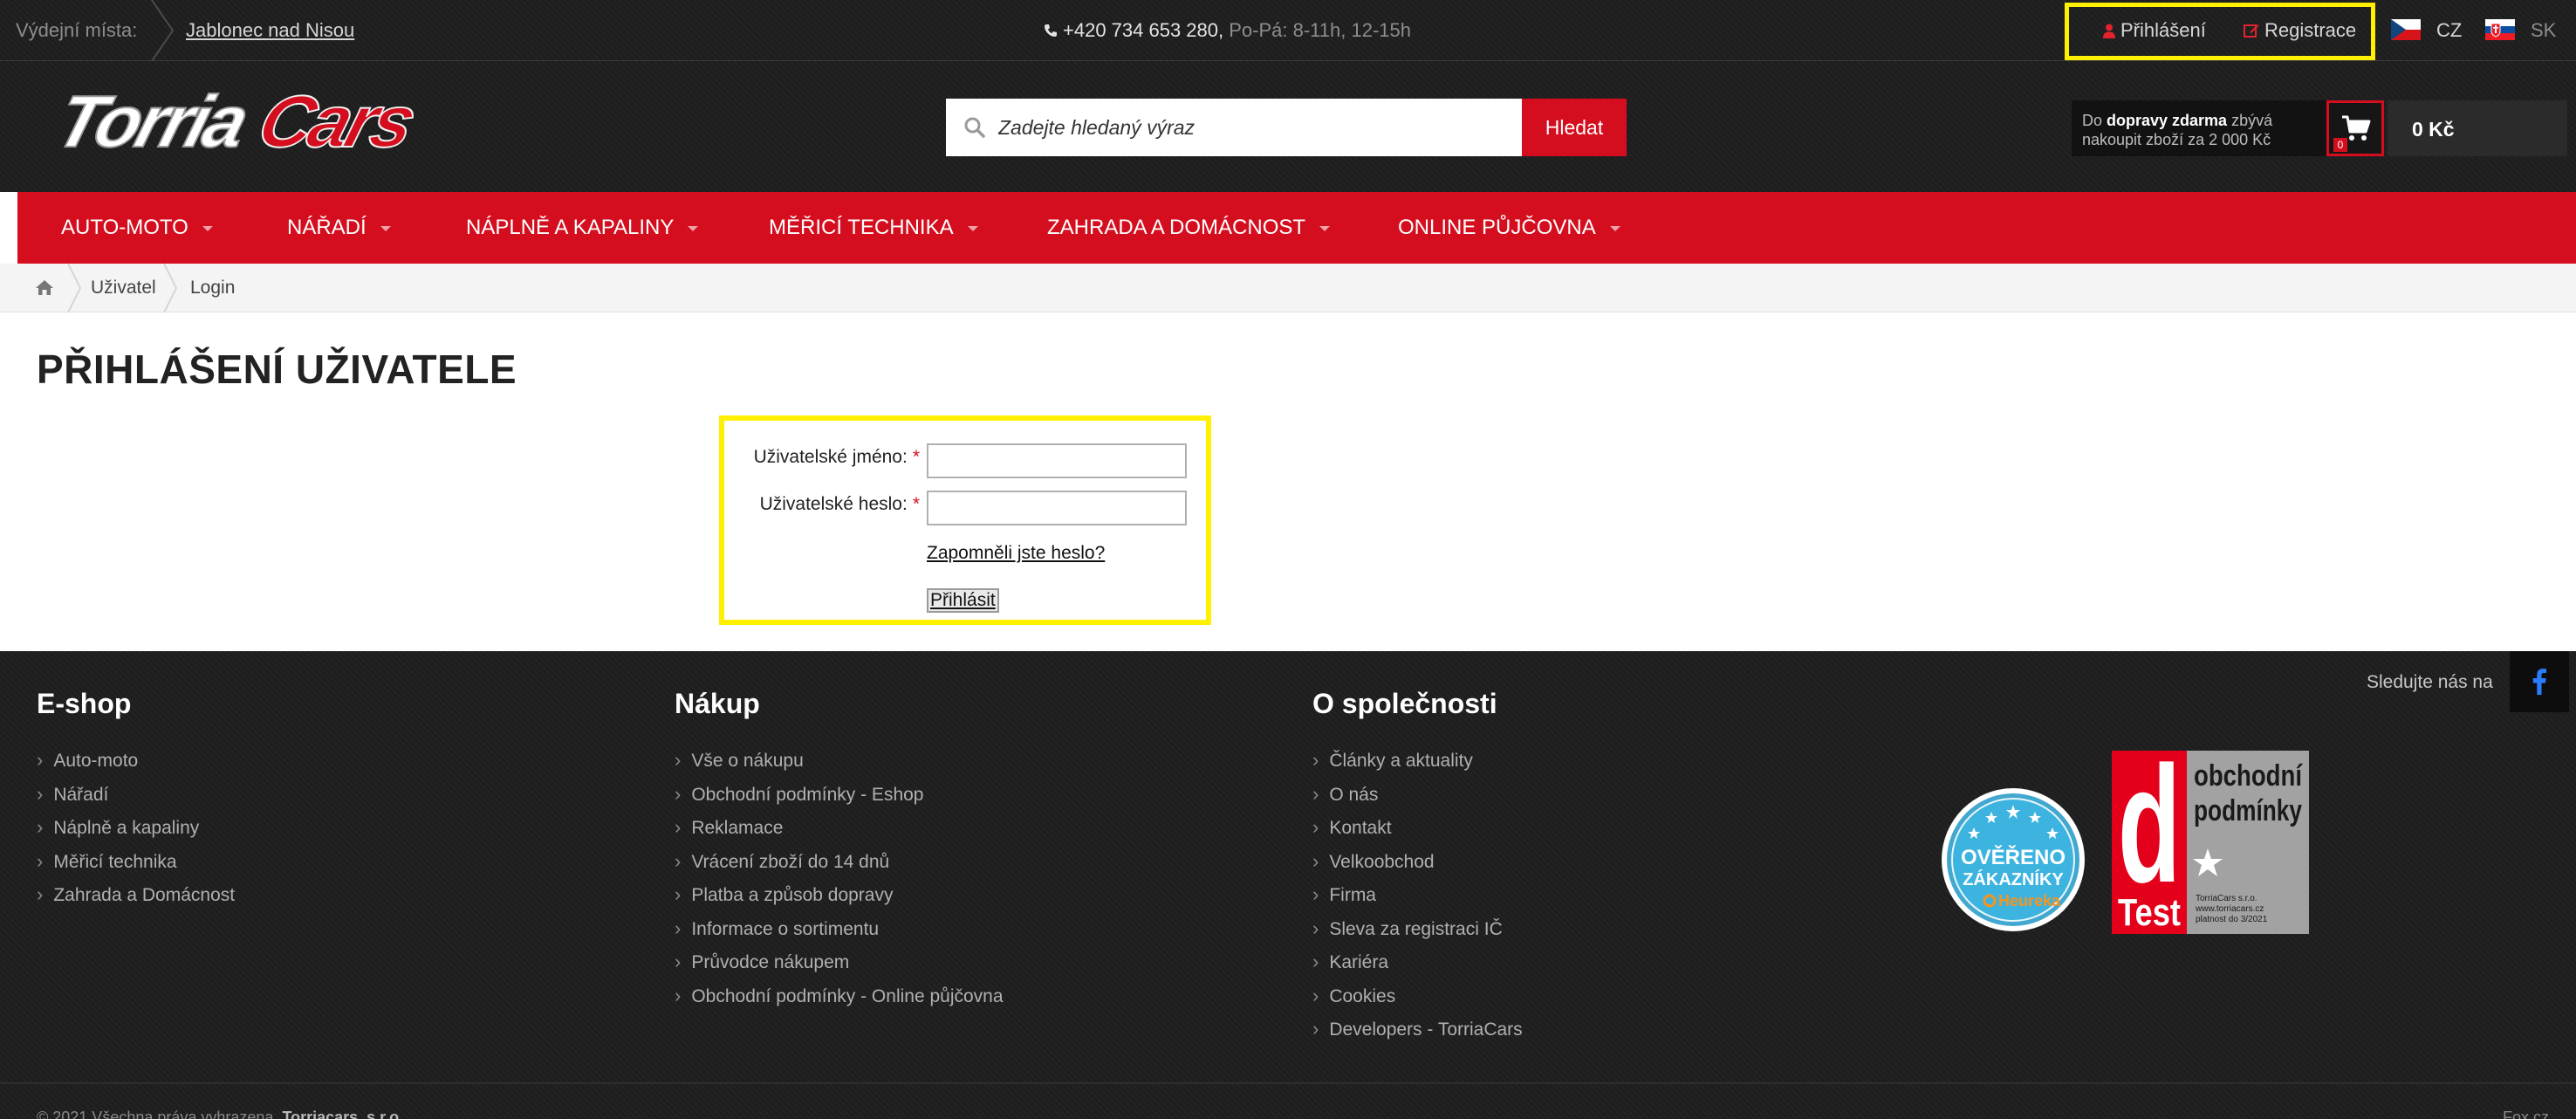  I want to click on phone-icon, so click(1051, 30).